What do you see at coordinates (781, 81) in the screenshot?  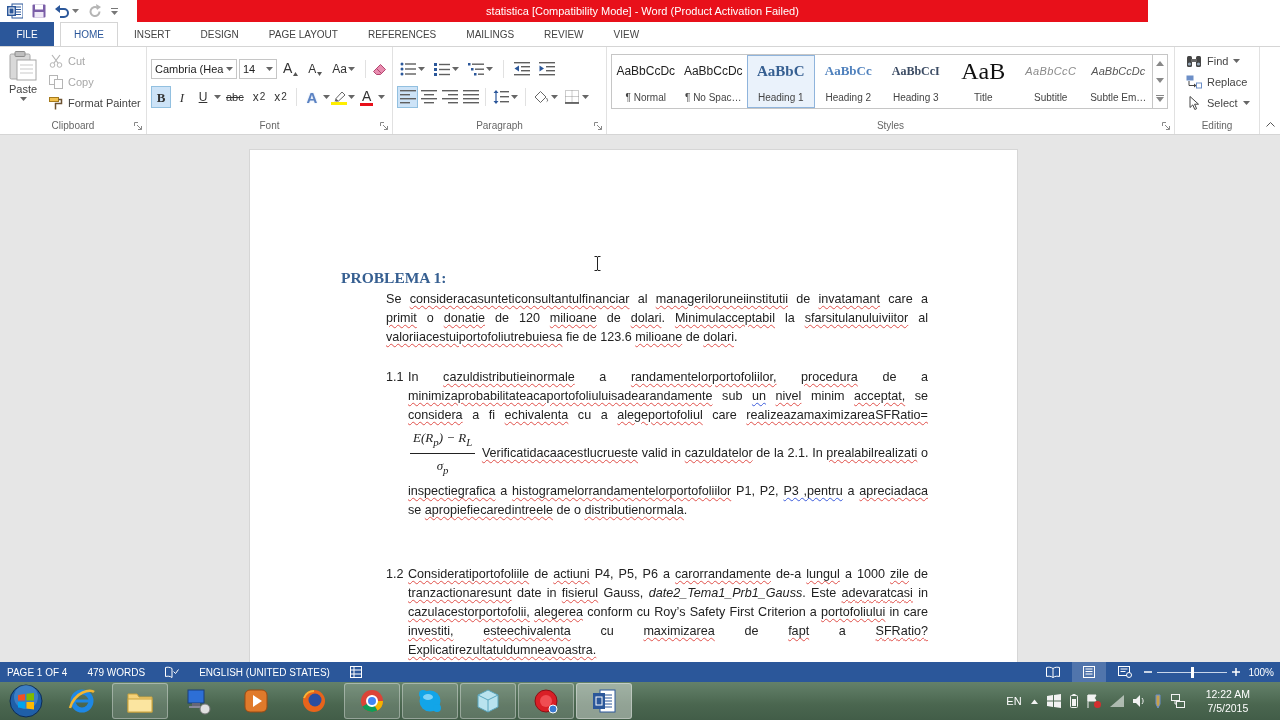 I see `style-item: AaBbC Heading 1` at bounding box center [781, 81].